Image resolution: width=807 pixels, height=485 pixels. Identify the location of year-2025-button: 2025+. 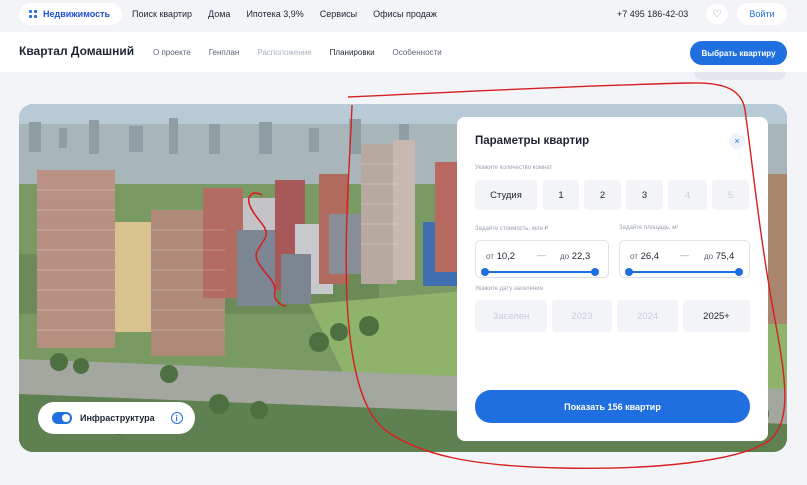
(716, 316).